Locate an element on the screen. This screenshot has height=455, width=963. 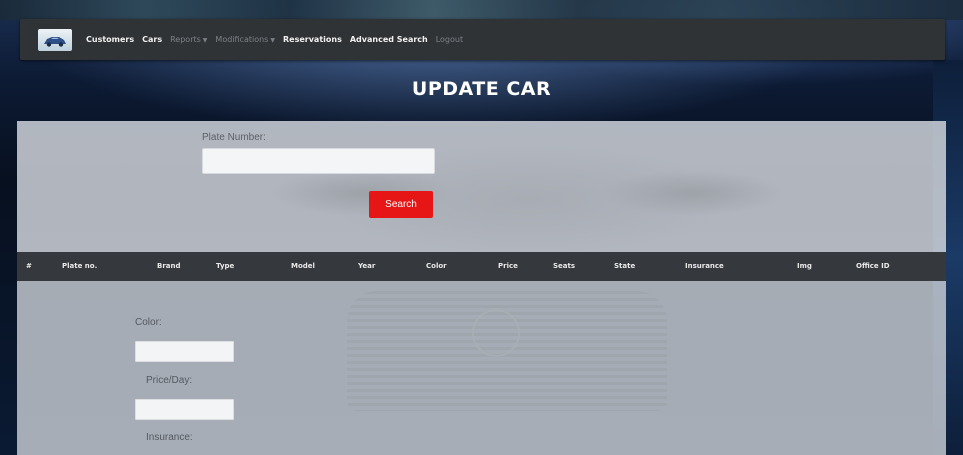
brand-logo is located at coordinates (55, 39).